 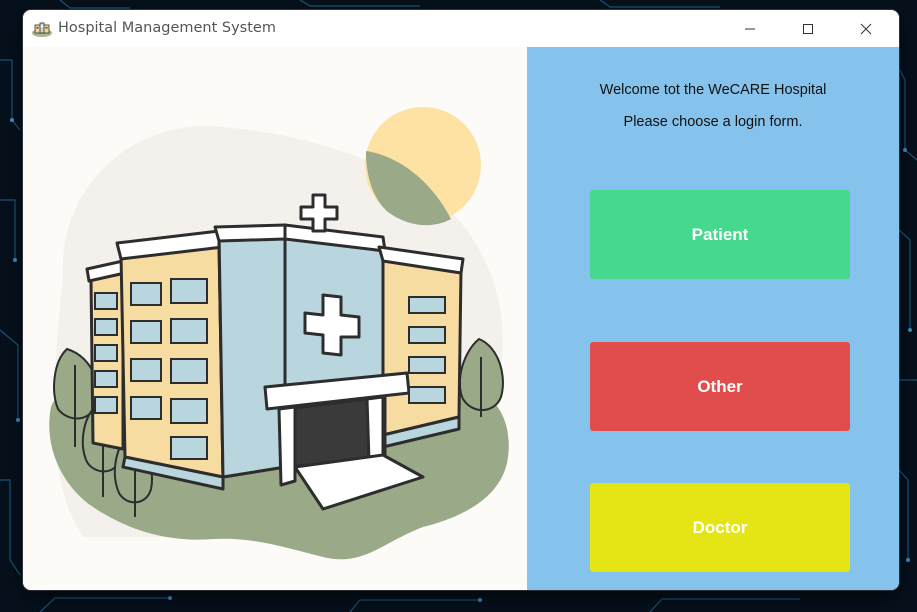 What do you see at coordinates (461, 28) in the screenshot?
I see `title-bar: Hospital Management System` at bounding box center [461, 28].